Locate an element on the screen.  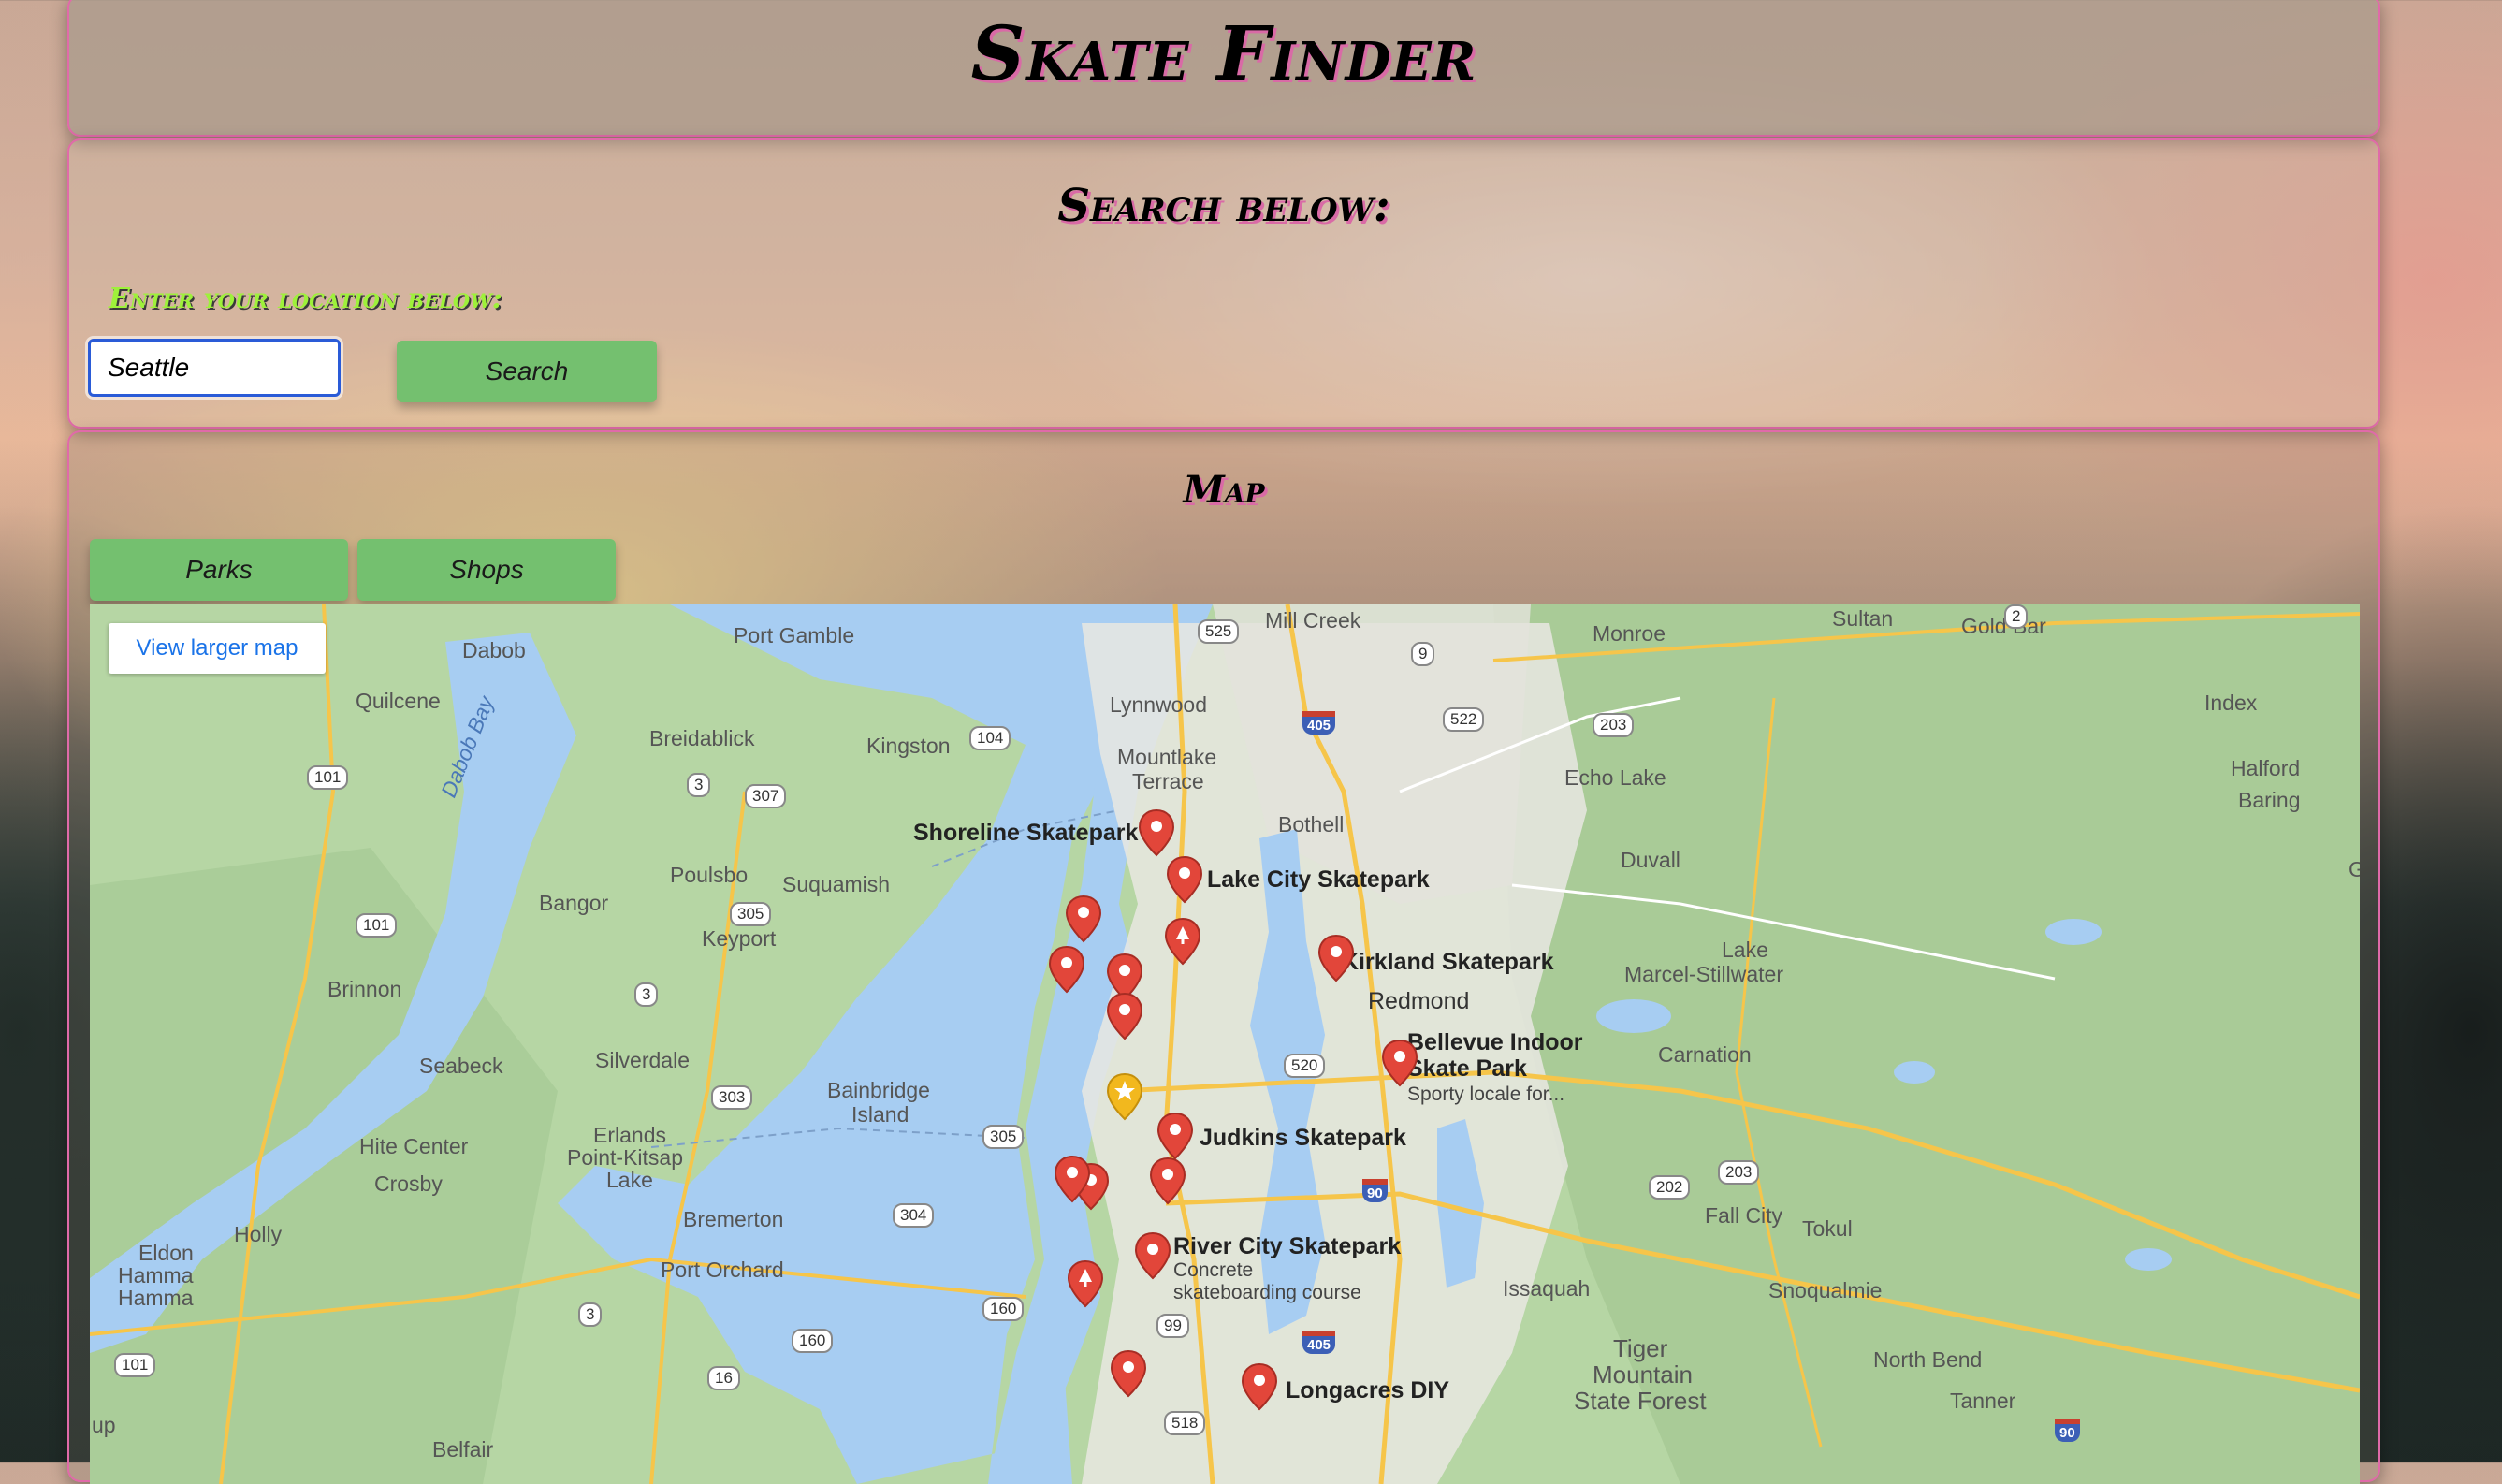
town-label: Dabob is located at coordinates (494, 650).